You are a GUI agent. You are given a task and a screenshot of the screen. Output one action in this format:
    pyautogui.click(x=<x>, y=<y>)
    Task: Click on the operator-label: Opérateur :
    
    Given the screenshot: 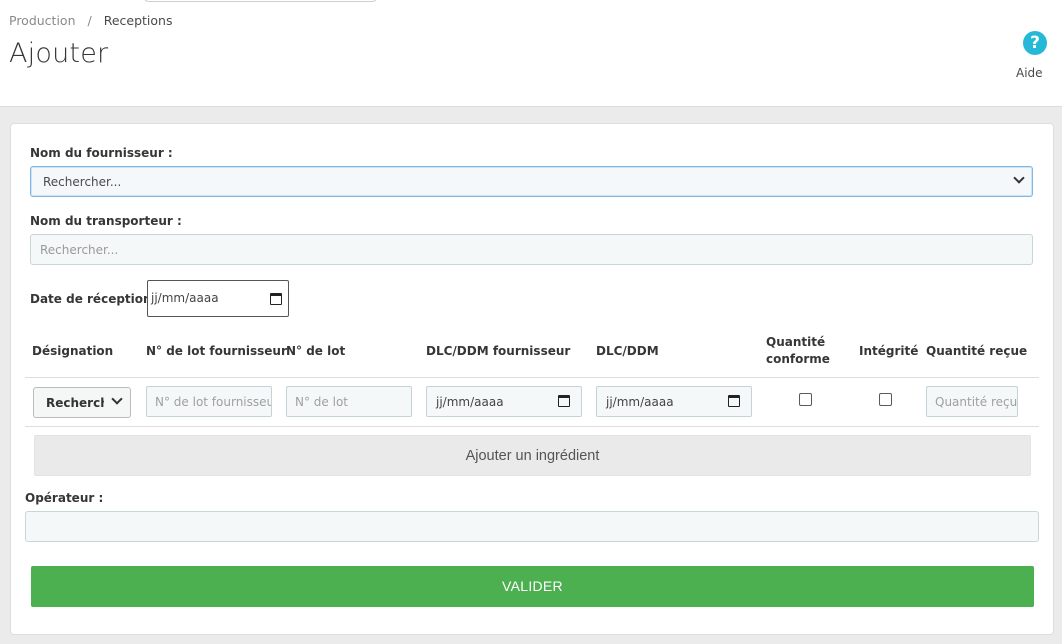 What is the action you would take?
    pyautogui.click(x=64, y=498)
    